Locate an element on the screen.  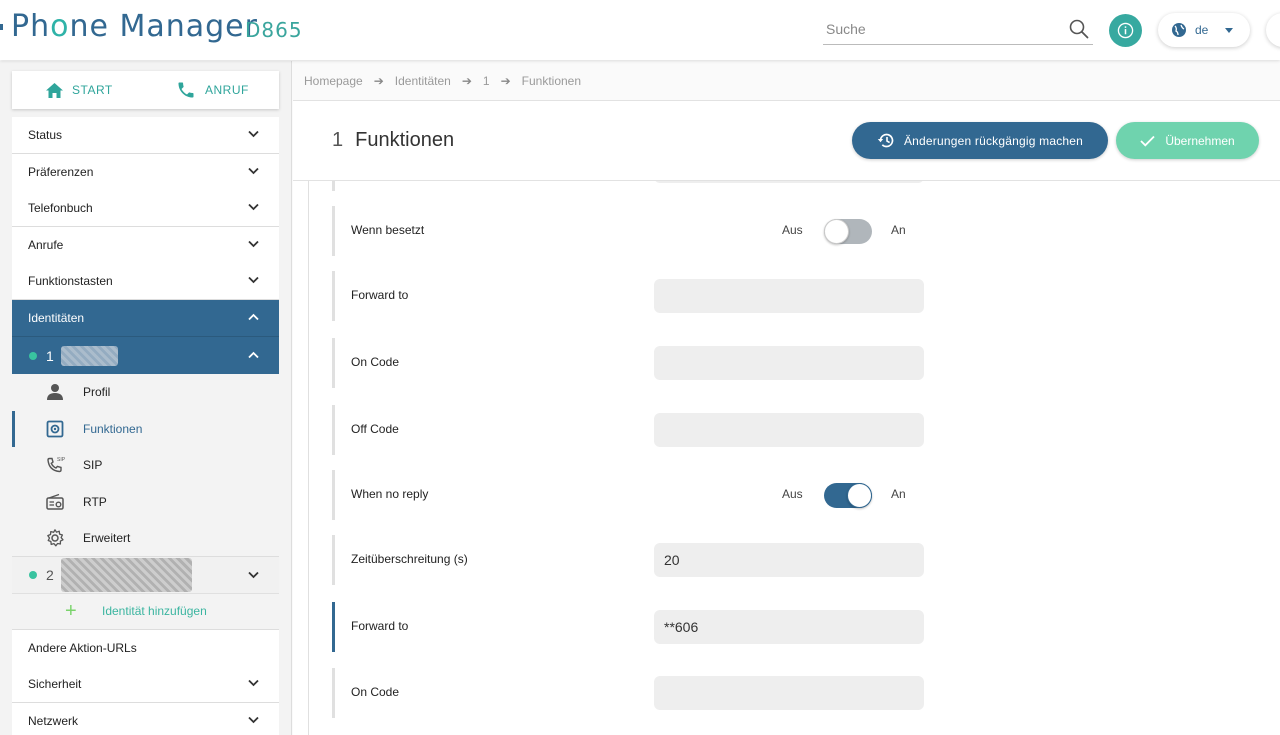
subitem-label: Erweitert is located at coordinates (107, 538).